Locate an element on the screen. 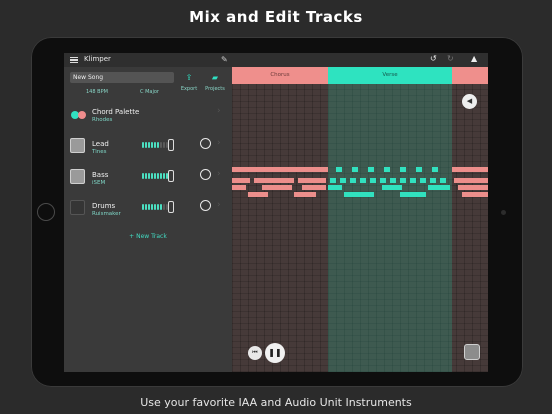 The image size is (552, 414). rewind-icon: ⏮ is located at coordinates (255, 353).